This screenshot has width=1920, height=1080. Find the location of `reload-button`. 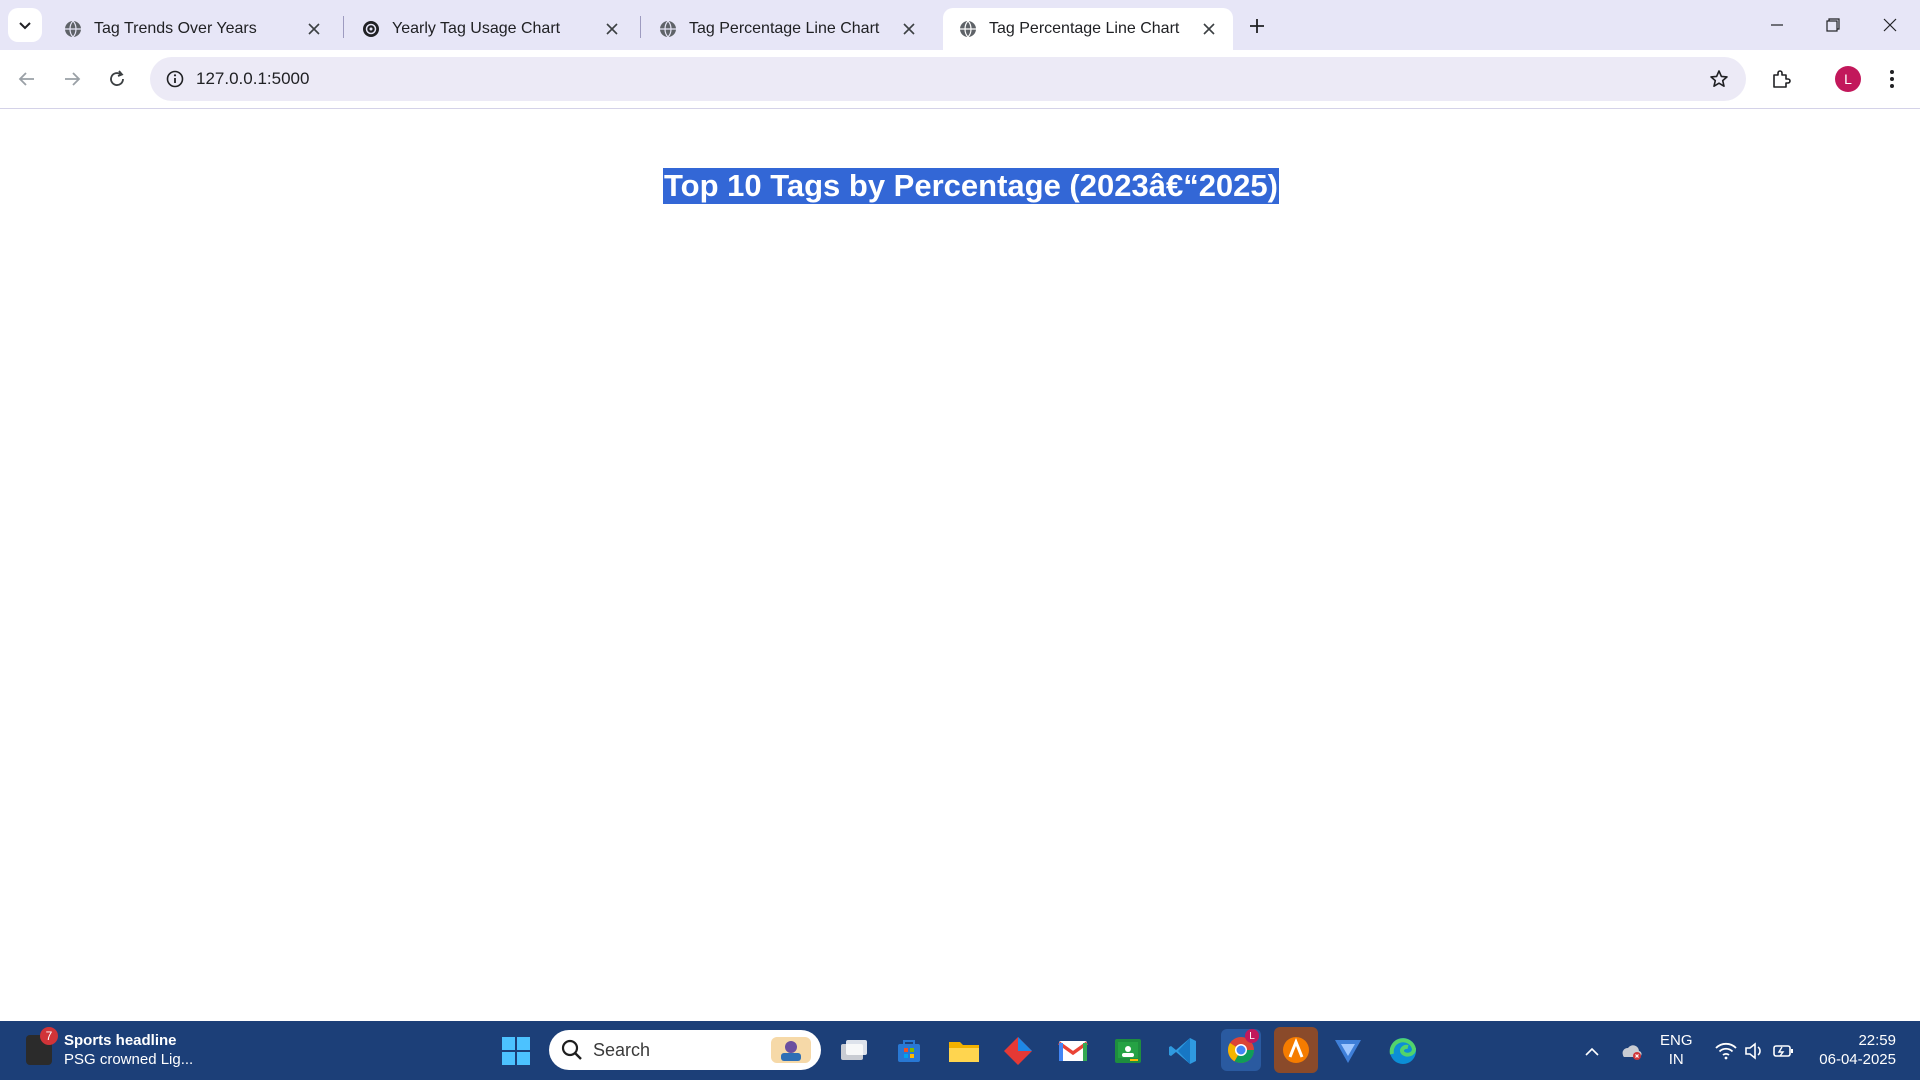

reload-button is located at coordinates (117, 79).